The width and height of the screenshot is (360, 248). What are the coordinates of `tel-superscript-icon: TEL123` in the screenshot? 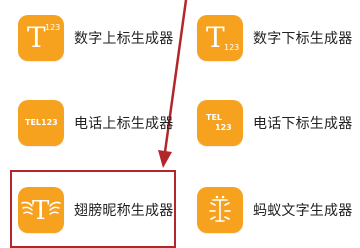 It's located at (41, 123).